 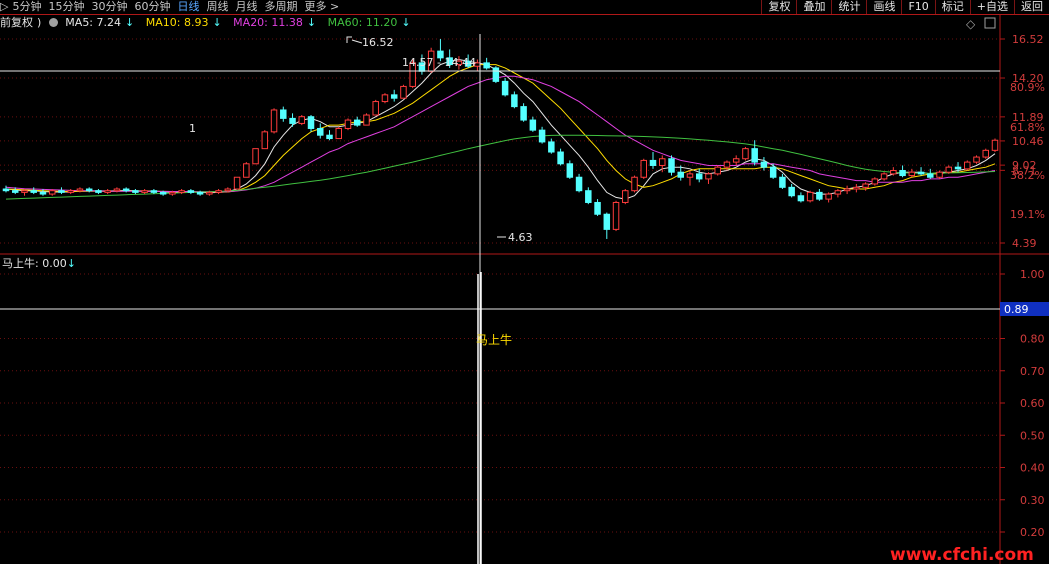 I want to click on ma60-legend: MA60: 11.20 ↓, so click(x=369, y=22).